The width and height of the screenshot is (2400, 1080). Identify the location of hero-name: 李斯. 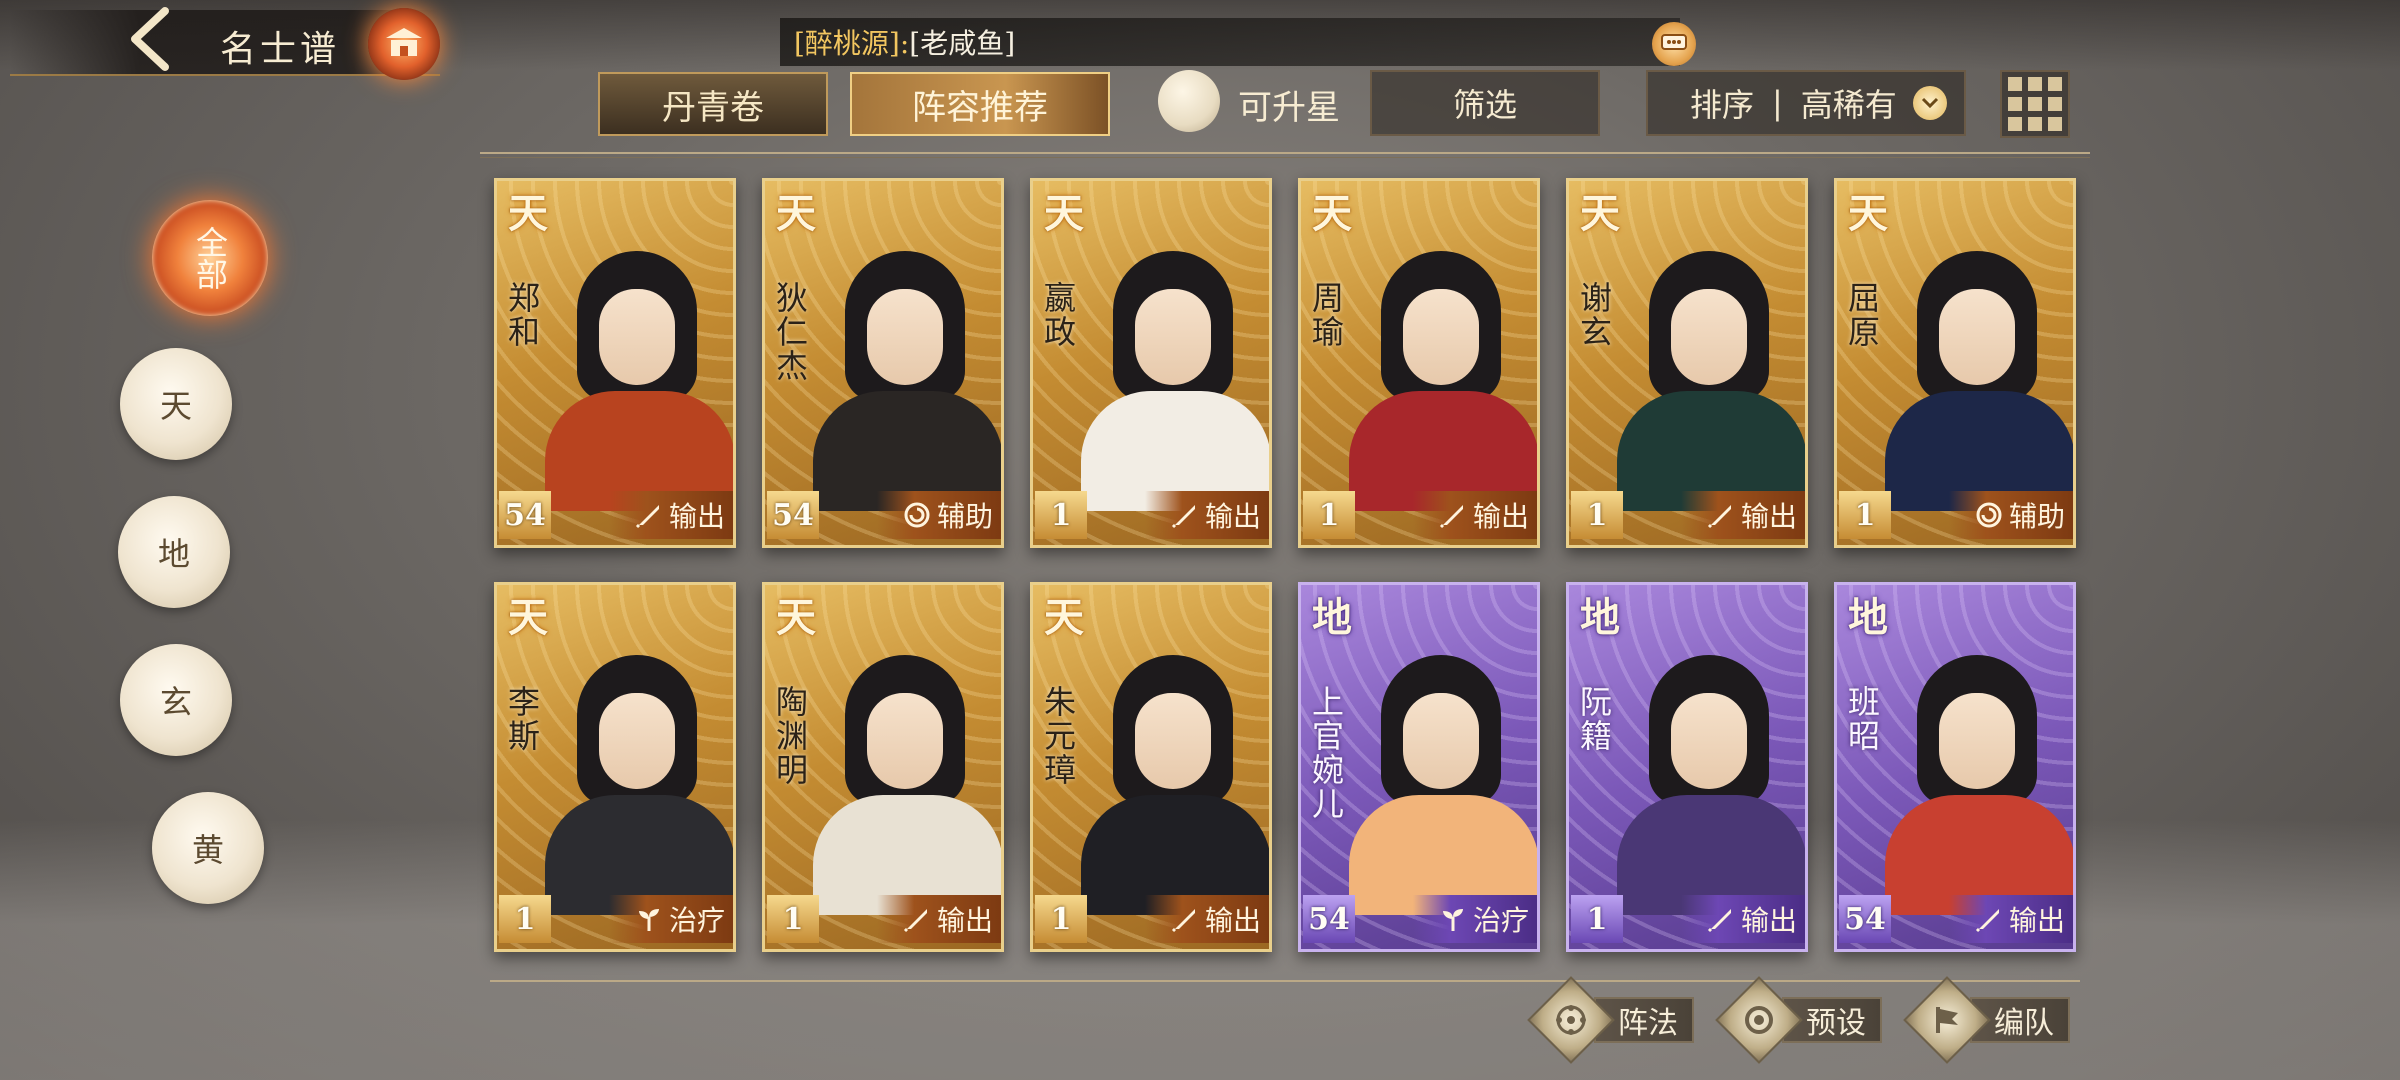
(522, 719).